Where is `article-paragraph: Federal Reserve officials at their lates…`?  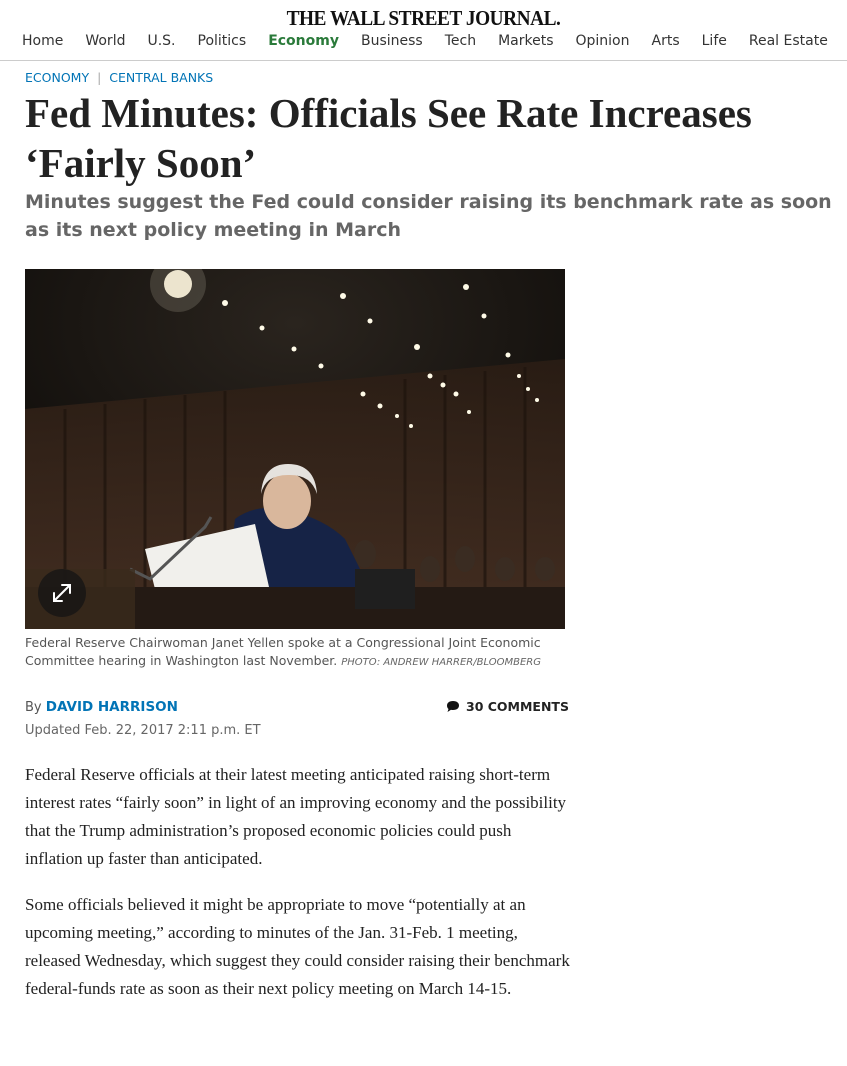 article-paragraph: Federal Reserve officials at their lates… is located at coordinates (296, 816).